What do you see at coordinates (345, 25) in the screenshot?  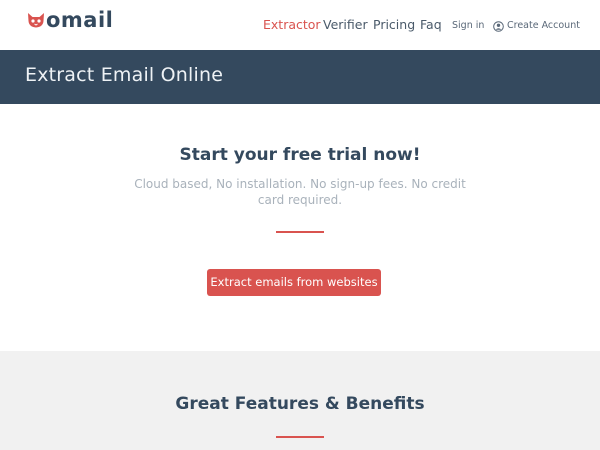 I see `nav-link-verifier: Verifier` at bounding box center [345, 25].